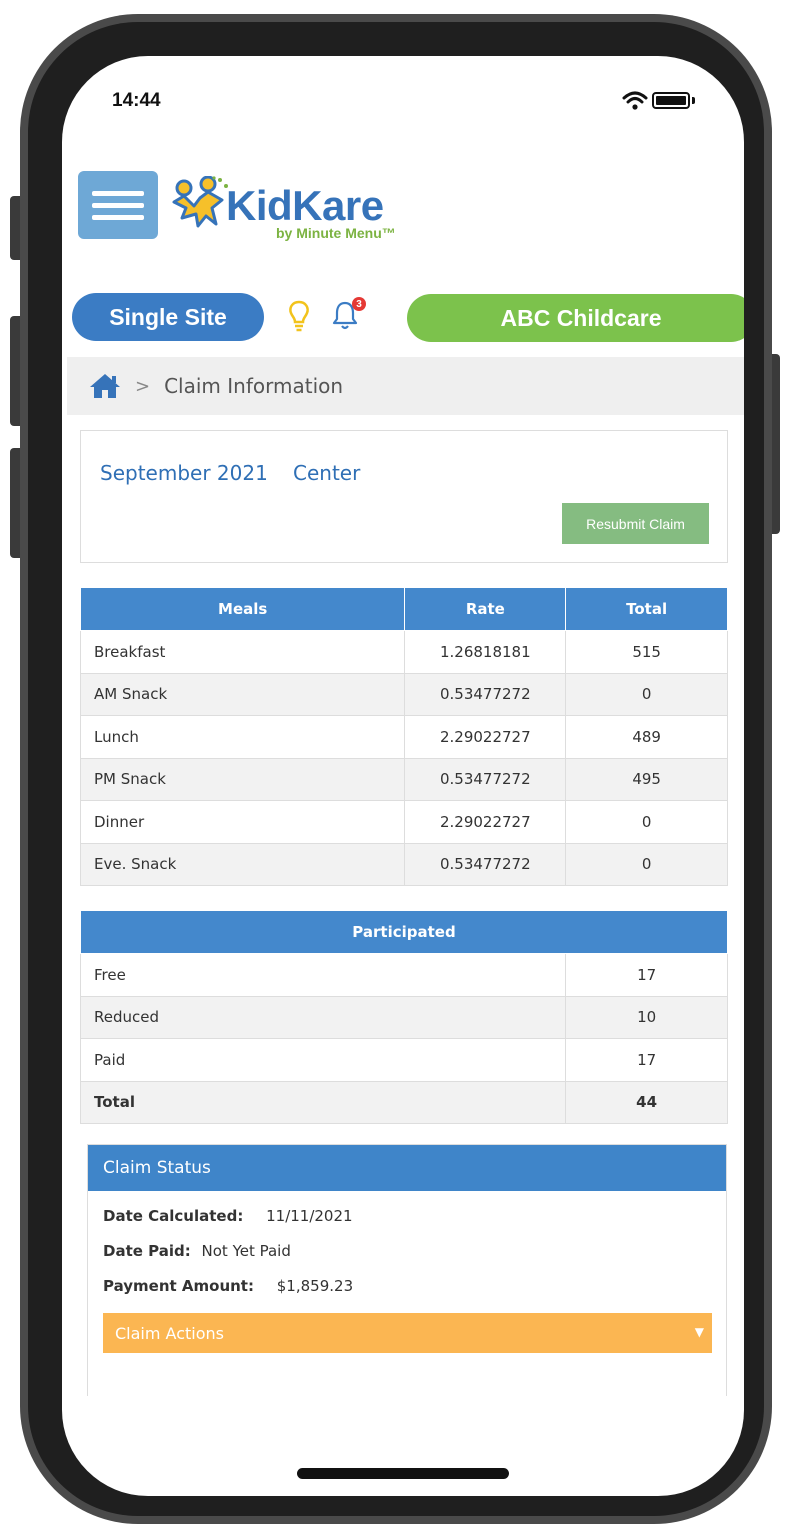  What do you see at coordinates (242, 864) in the screenshot?
I see `meal-name: Eve. Snack` at bounding box center [242, 864].